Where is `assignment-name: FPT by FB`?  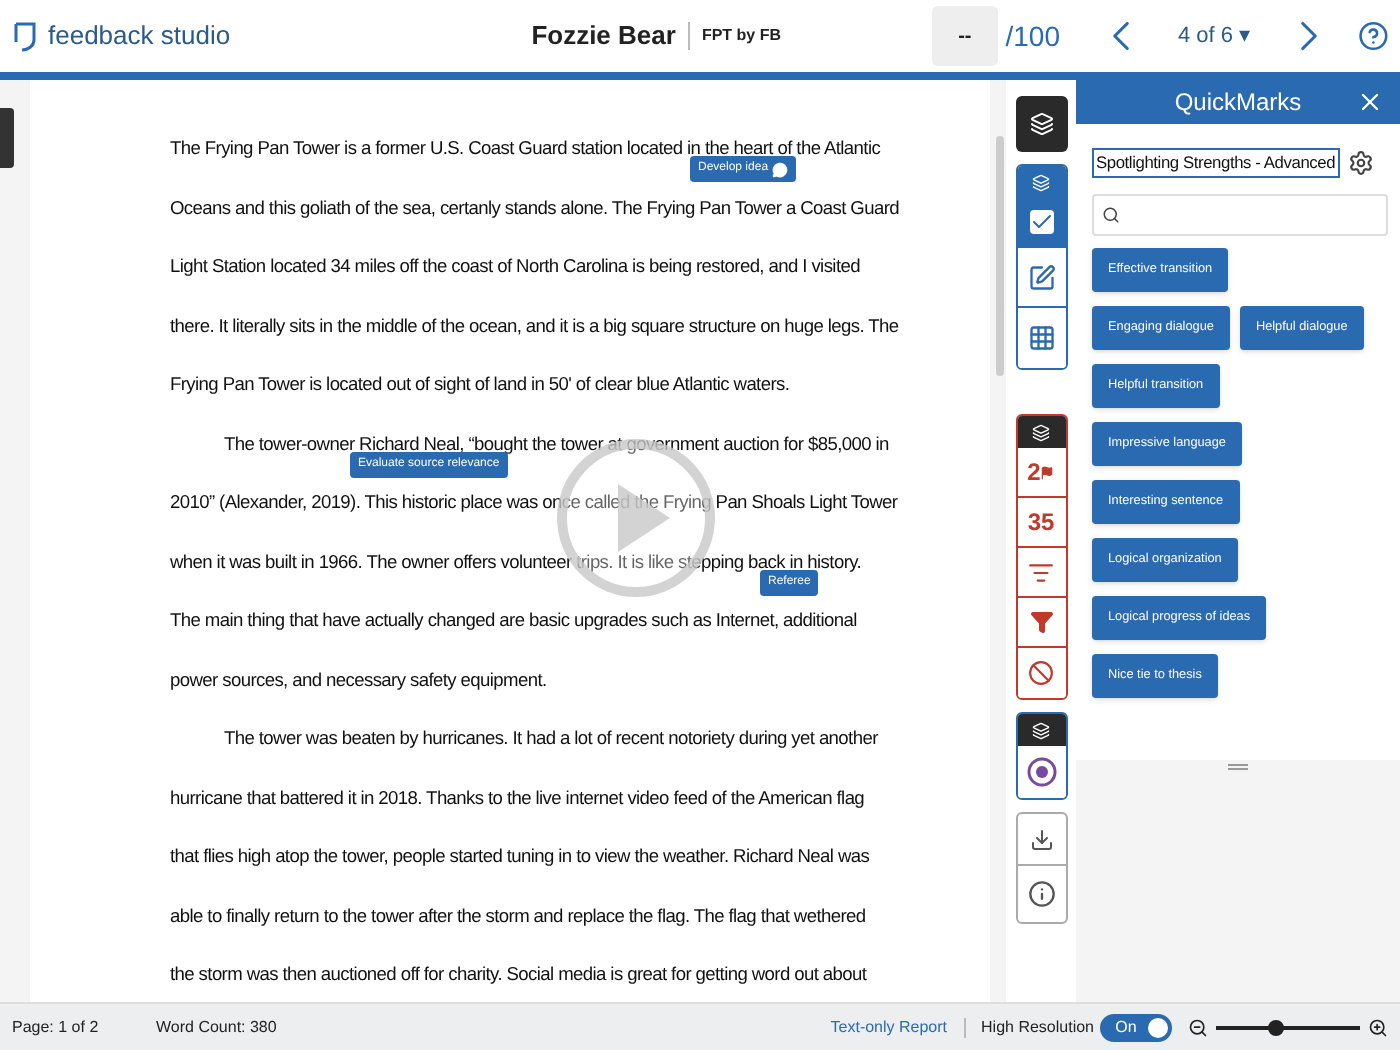 assignment-name: FPT by FB is located at coordinates (741, 36).